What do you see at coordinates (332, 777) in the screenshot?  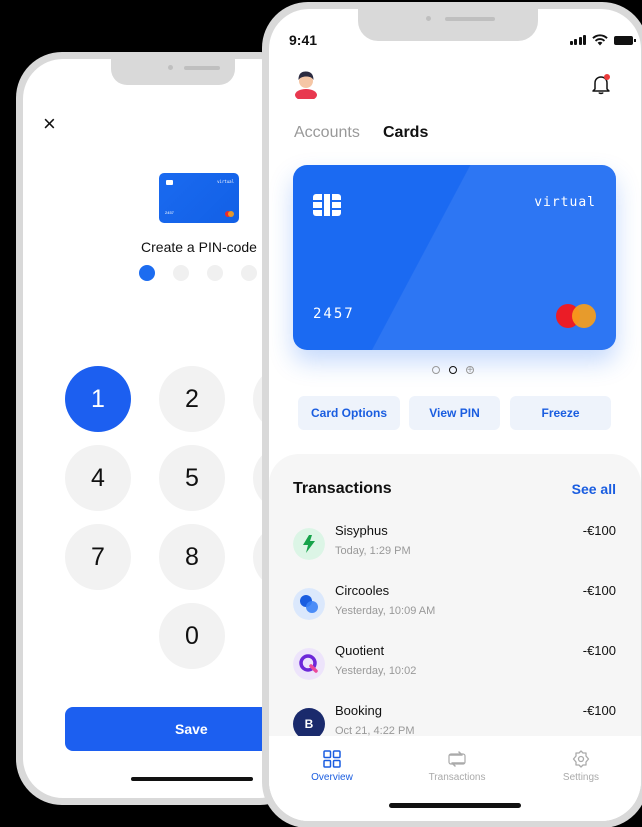 I see `tab-label: Overview` at bounding box center [332, 777].